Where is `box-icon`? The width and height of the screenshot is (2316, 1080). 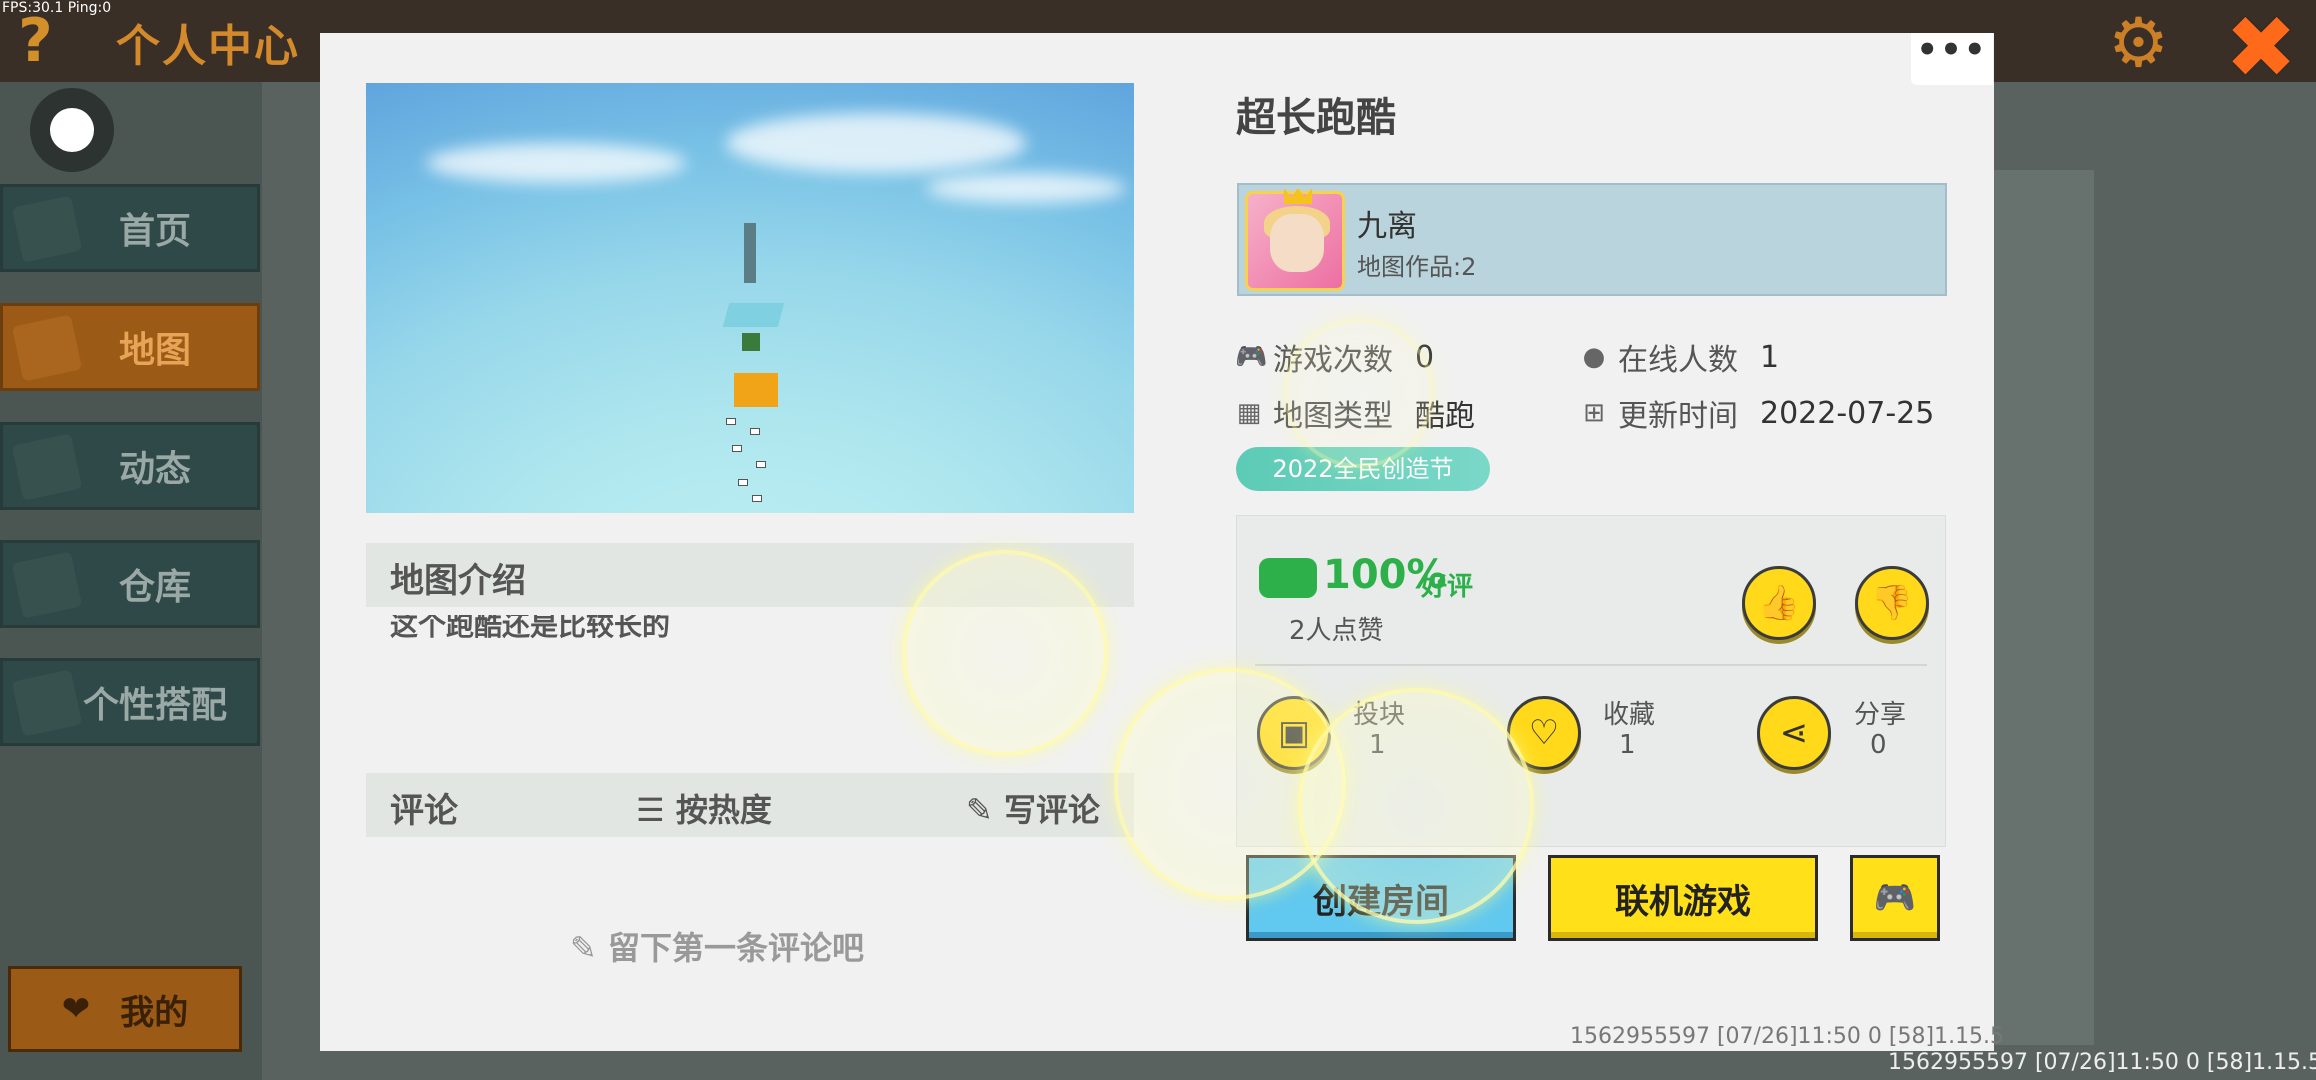
box-icon is located at coordinates (47, 585).